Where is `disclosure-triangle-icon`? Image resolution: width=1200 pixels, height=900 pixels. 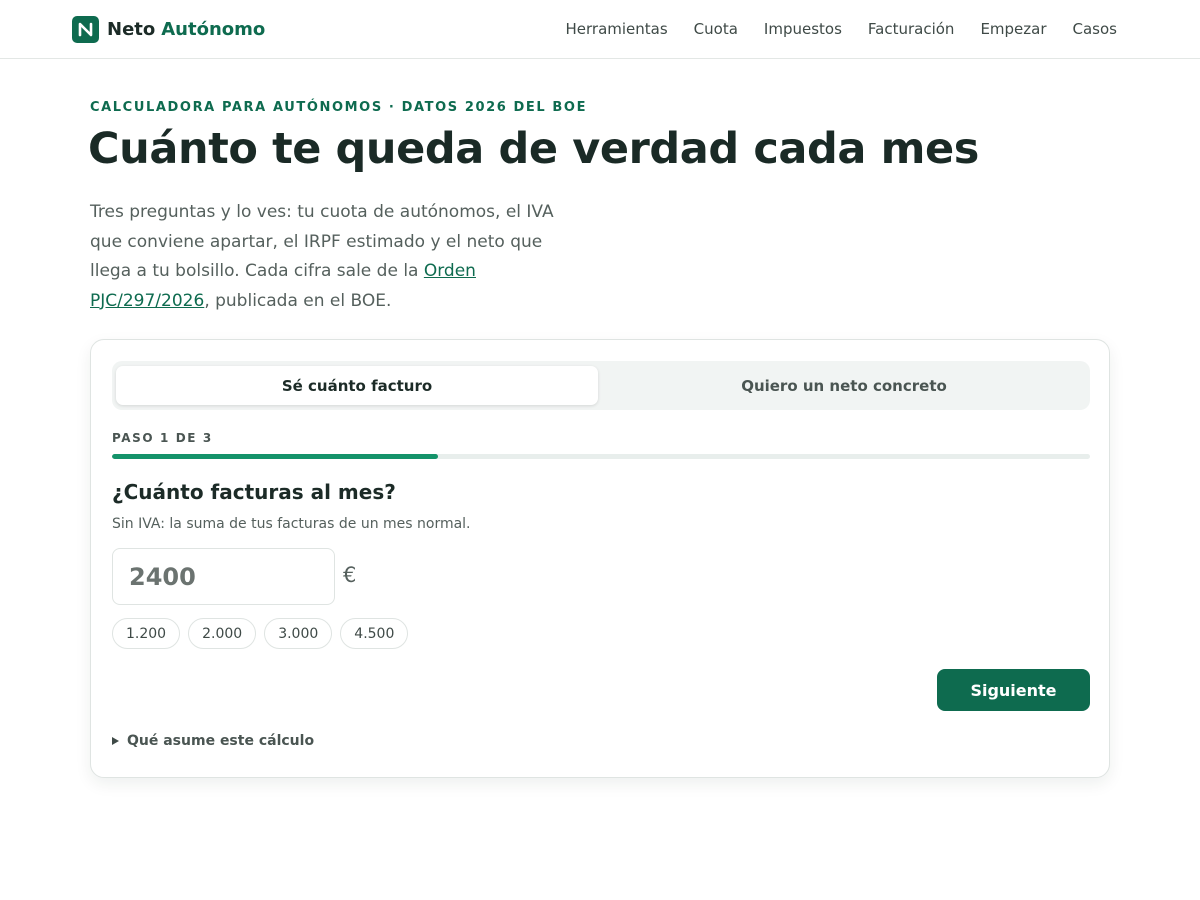
disclosure-triangle-icon is located at coordinates (115, 741).